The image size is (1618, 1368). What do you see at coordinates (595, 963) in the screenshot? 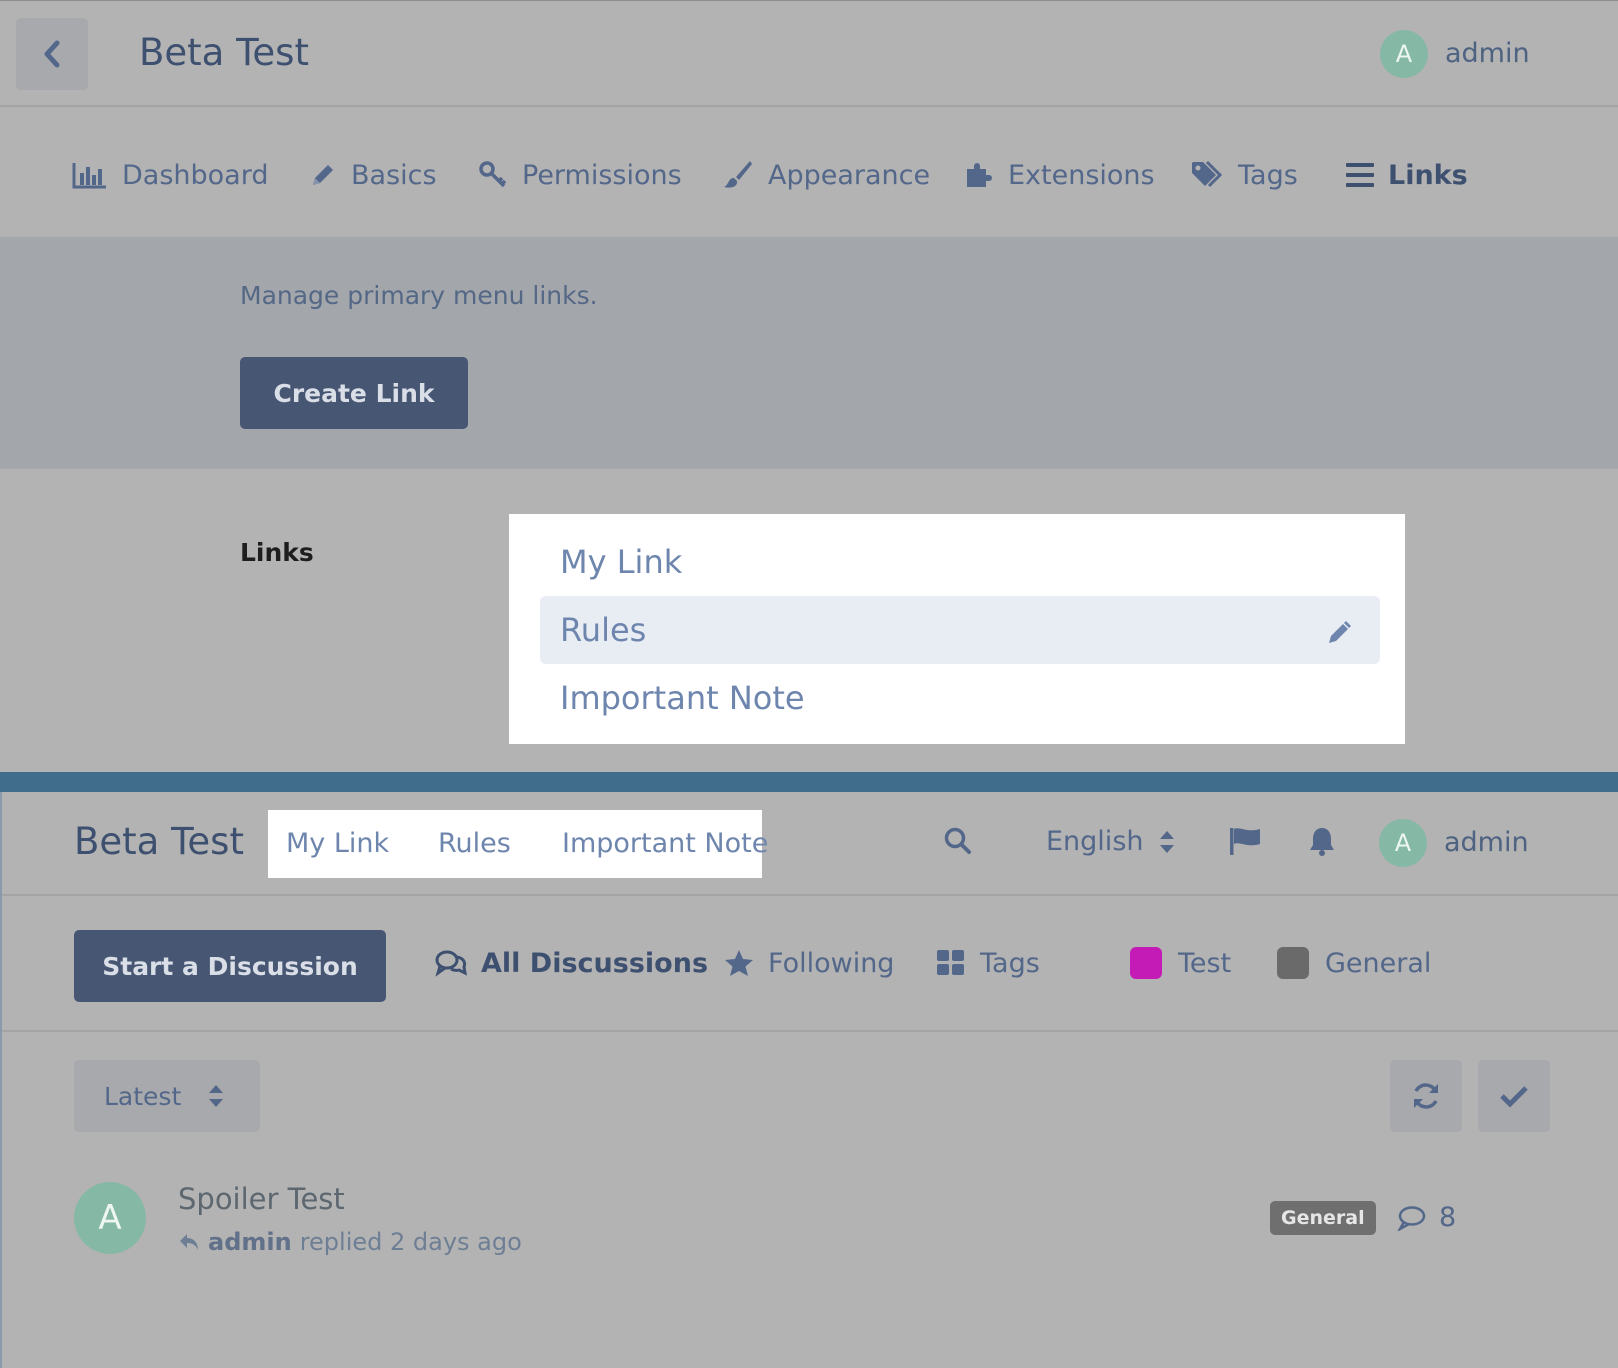
I see `nav-label: All Discussions` at bounding box center [595, 963].